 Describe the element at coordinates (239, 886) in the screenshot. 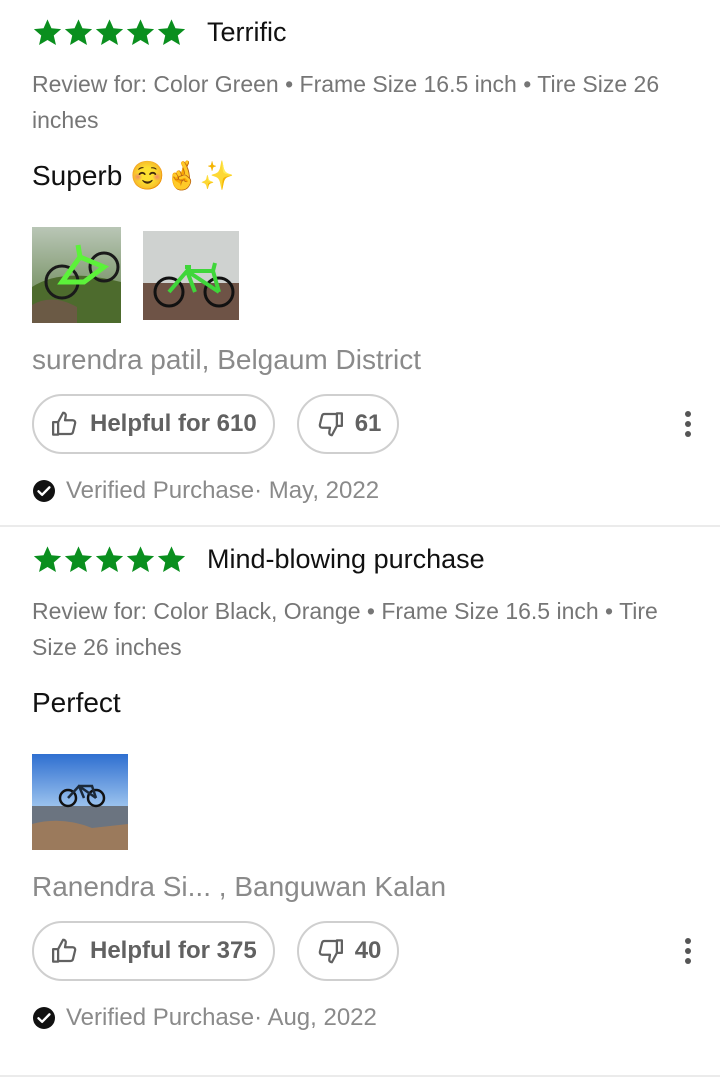

I see `review-author: Ranendra Si... , Banguwan Kalan` at that location.